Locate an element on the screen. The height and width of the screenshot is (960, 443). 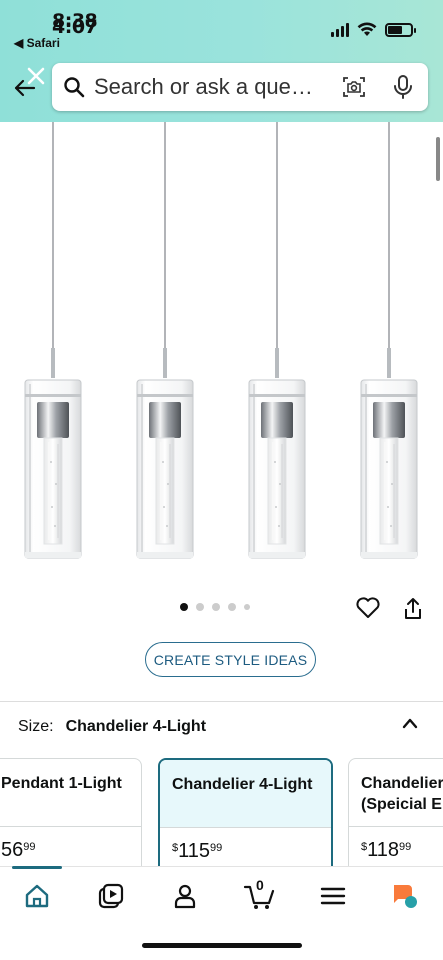
size-value: Chandelier 4-Light is located at coordinates (136, 726).